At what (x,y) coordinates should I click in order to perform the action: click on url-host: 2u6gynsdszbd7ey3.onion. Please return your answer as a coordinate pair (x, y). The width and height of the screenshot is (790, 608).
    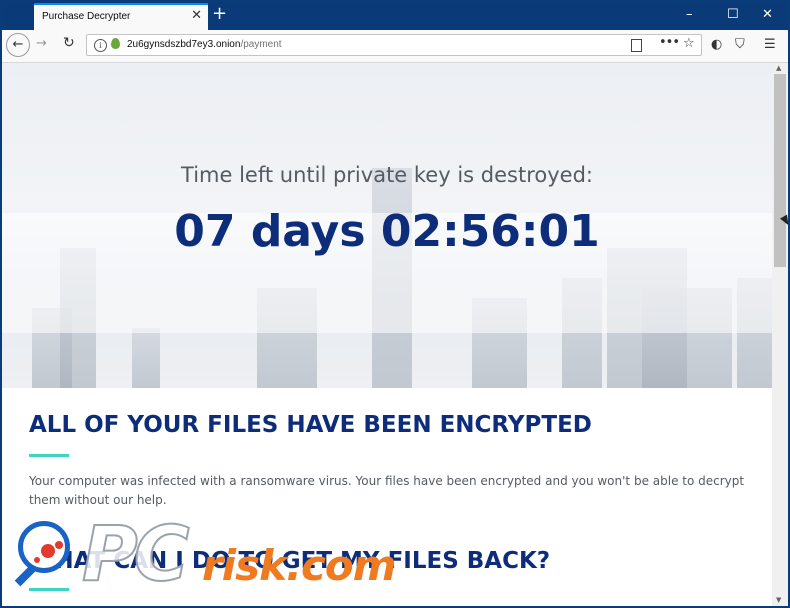
    Looking at the image, I should click on (184, 44).